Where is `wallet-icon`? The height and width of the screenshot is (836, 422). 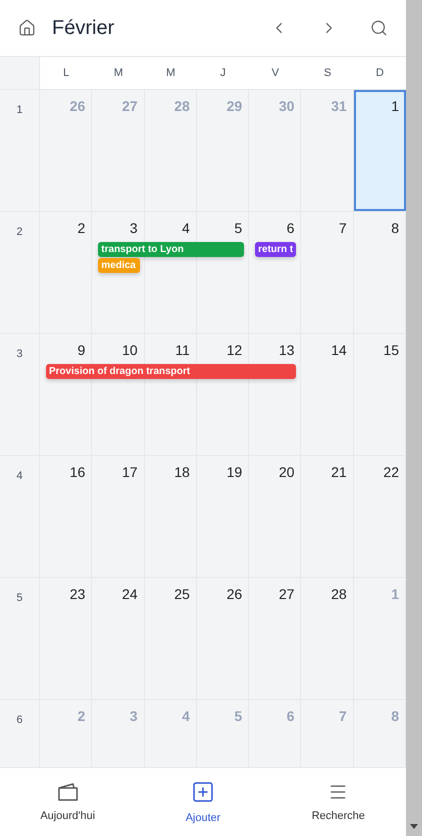 wallet-icon is located at coordinates (67, 792).